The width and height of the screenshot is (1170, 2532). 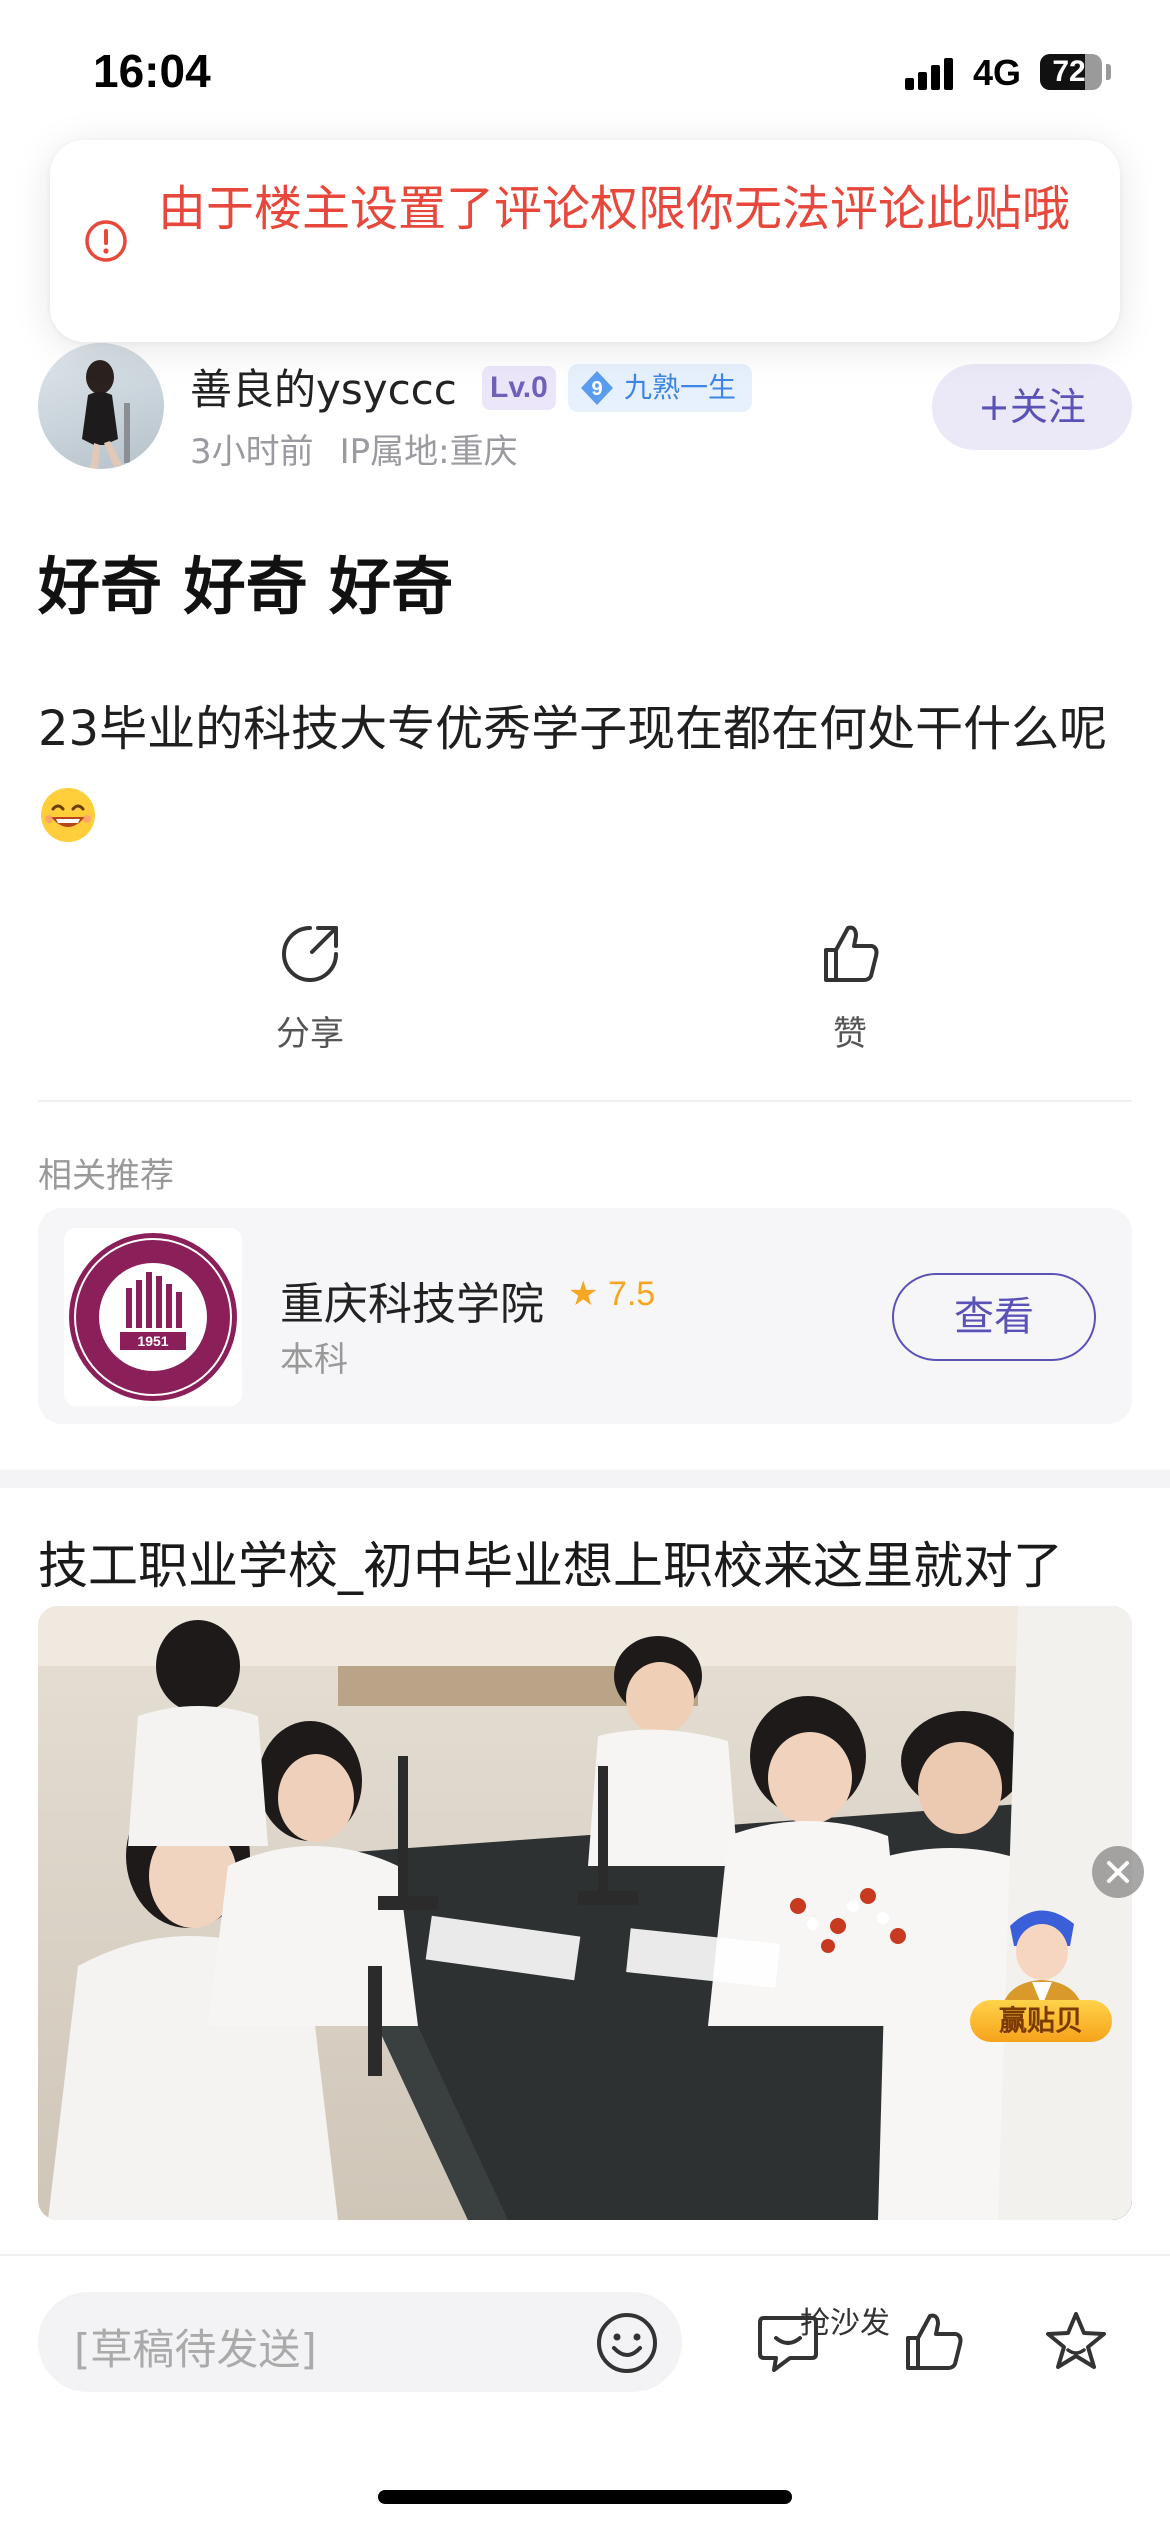 What do you see at coordinates (1108, 72) in the screenshot?
I see `battery-cap` at bounding box center [1108, 72].